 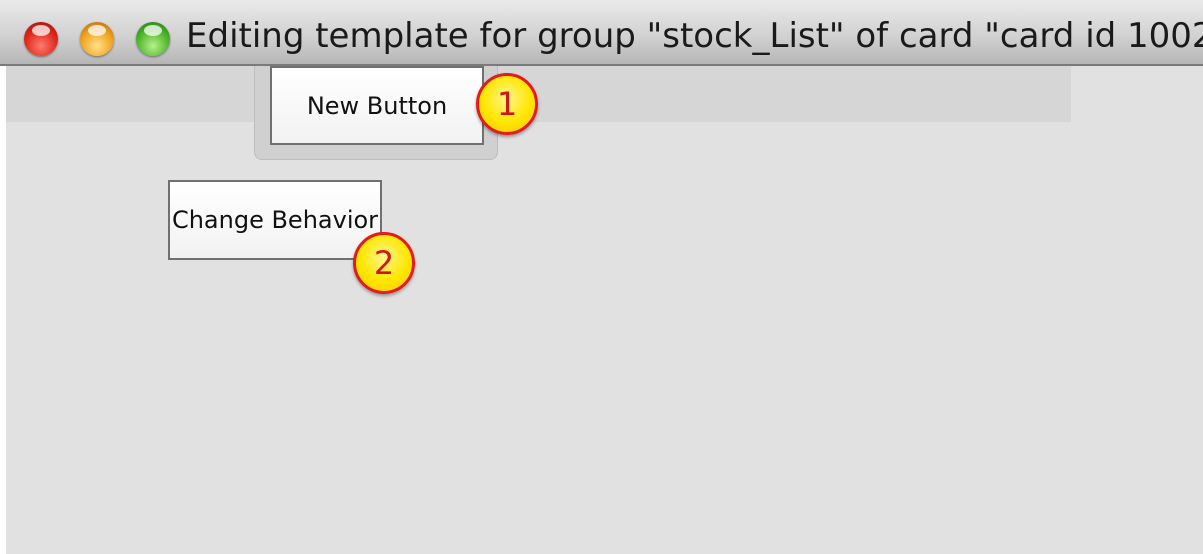 I want to click on callout-number: 2, so click(x=384, y=263).